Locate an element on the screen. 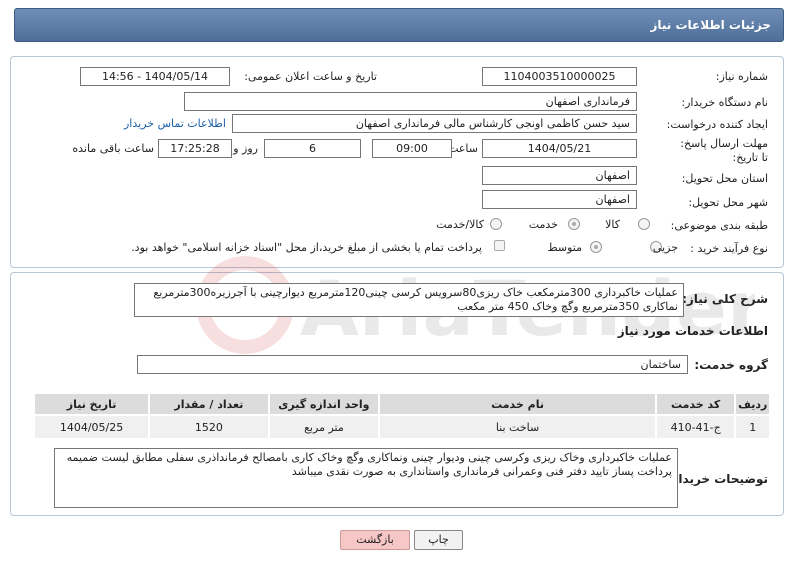 This screenshot has width=788, height=566. category-option-service: خدمت is located at coordinates (543, 224).